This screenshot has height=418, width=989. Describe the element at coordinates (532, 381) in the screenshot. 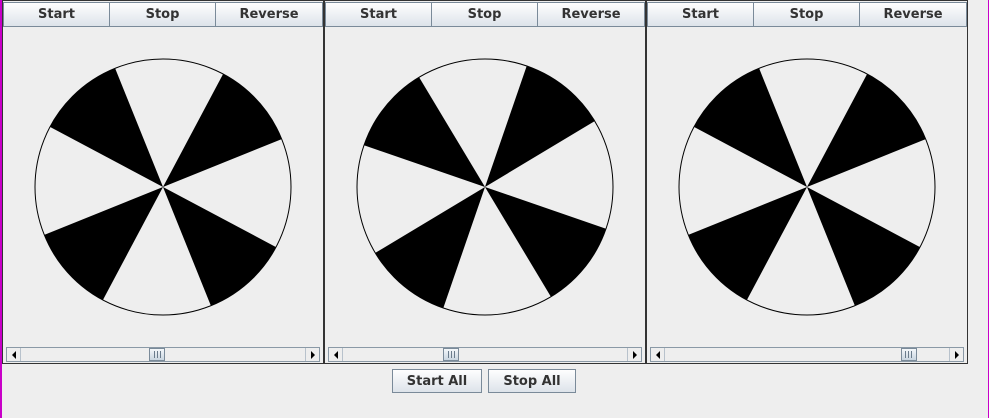

I see `stop-all-button: Stop All` at that location.